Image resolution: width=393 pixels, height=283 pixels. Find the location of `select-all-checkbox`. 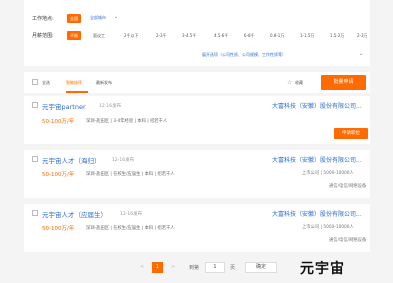

select-all-checkbox is located at coordinates (35, 82).